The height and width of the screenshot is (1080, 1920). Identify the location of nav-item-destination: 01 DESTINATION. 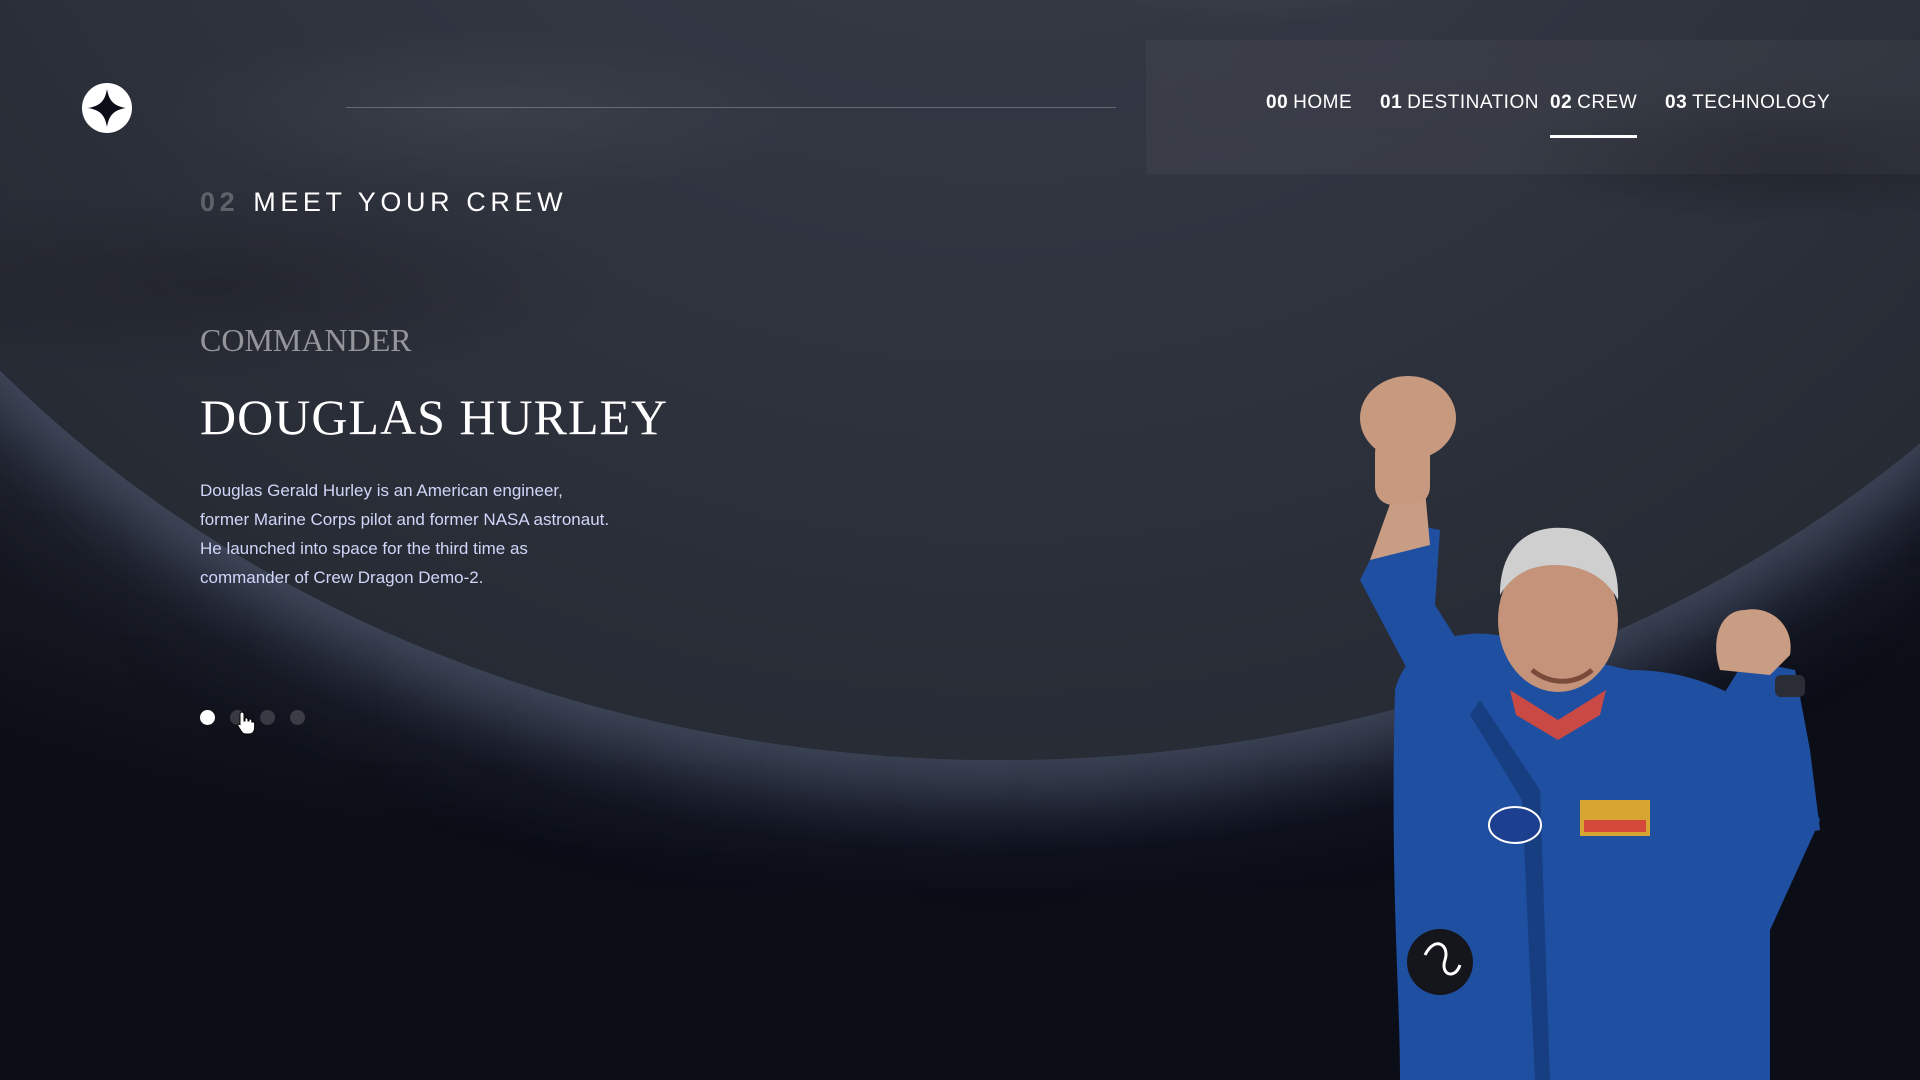
(1459, 103).